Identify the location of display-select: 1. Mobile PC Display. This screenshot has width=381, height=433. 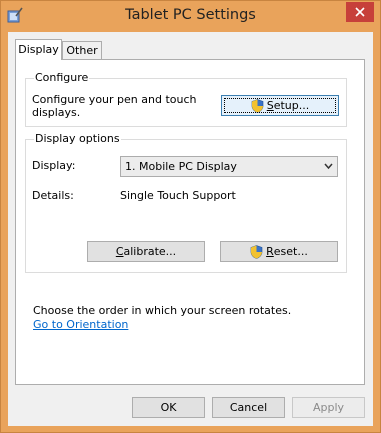
(229, 166).